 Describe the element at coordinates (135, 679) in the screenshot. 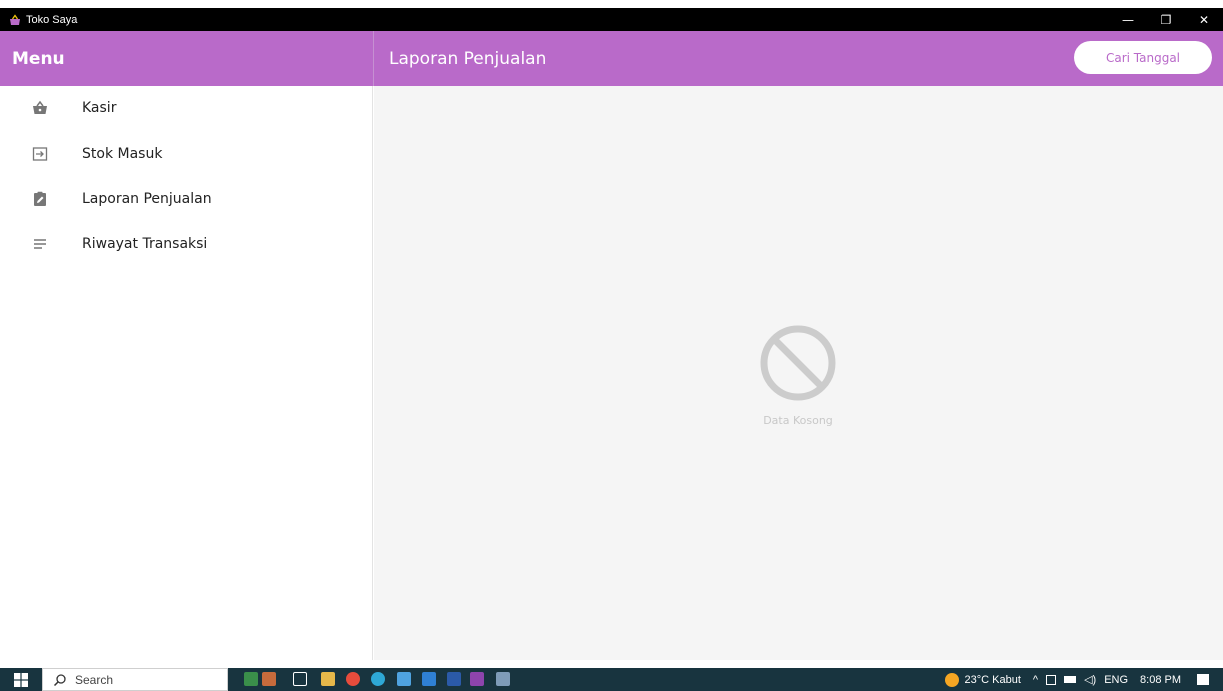

I see `taskbar-search-box: Search` at that location.